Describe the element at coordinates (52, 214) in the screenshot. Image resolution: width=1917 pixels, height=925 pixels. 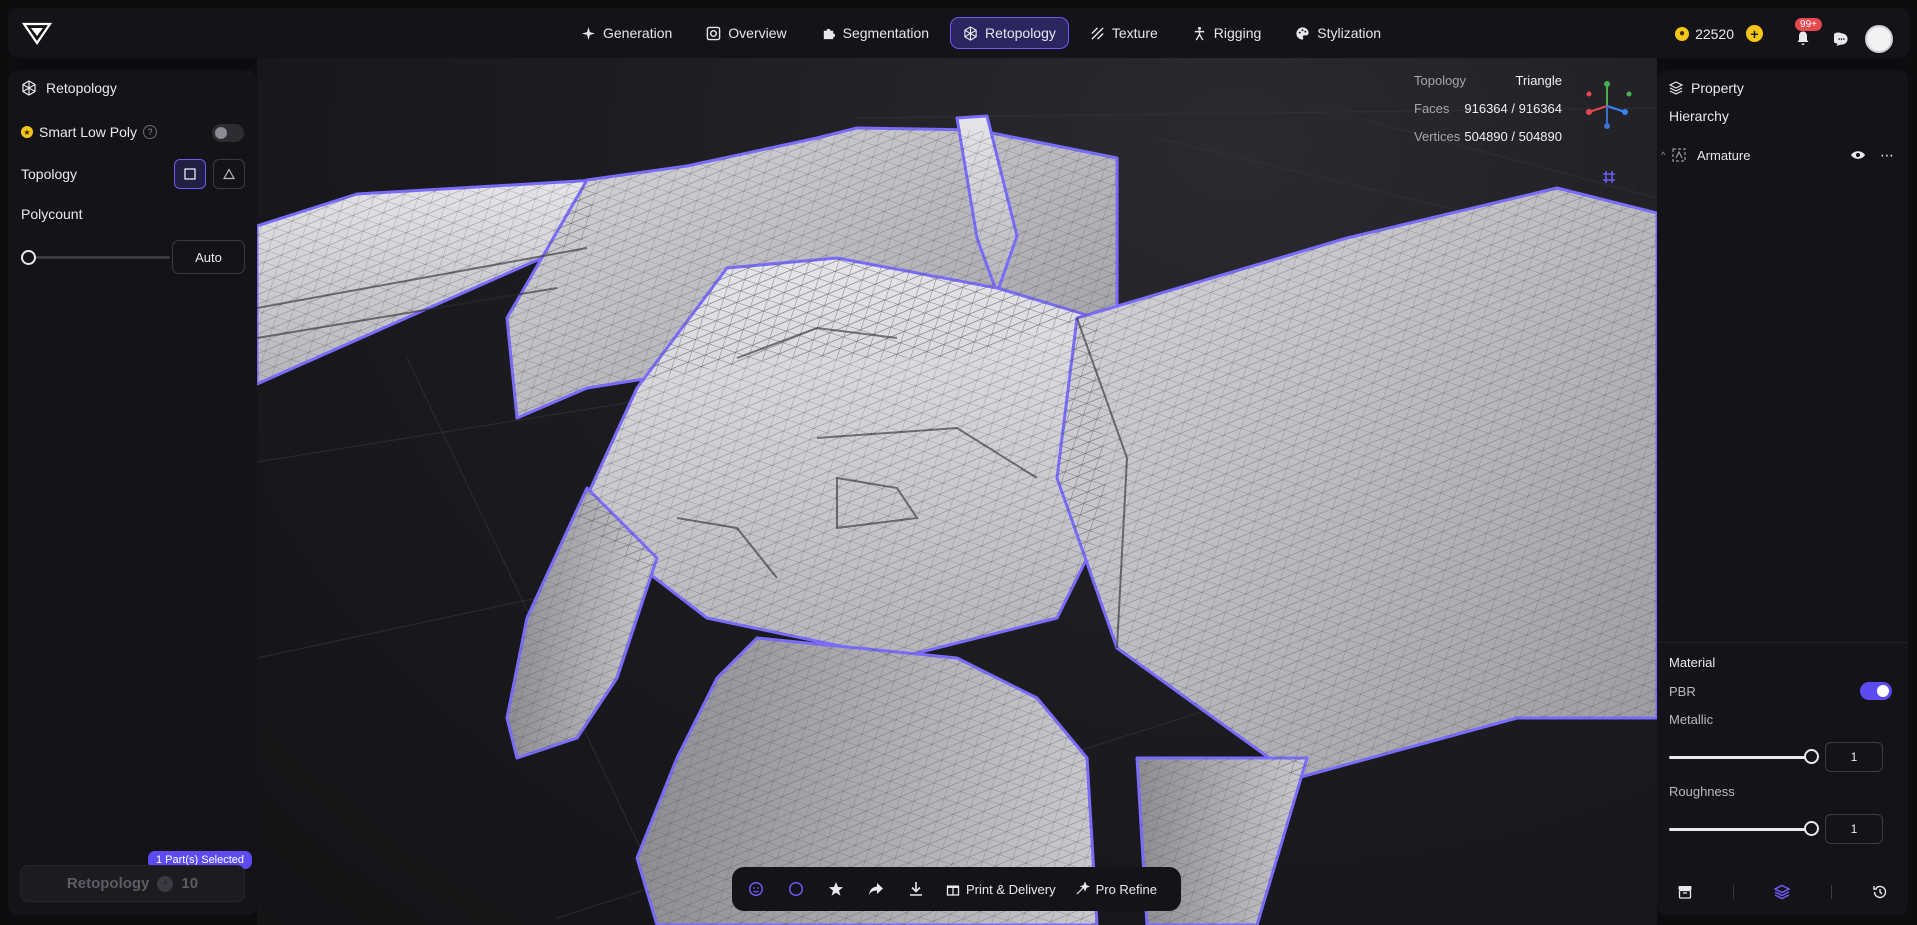
I see `polycount-label: Polycount` at that location.